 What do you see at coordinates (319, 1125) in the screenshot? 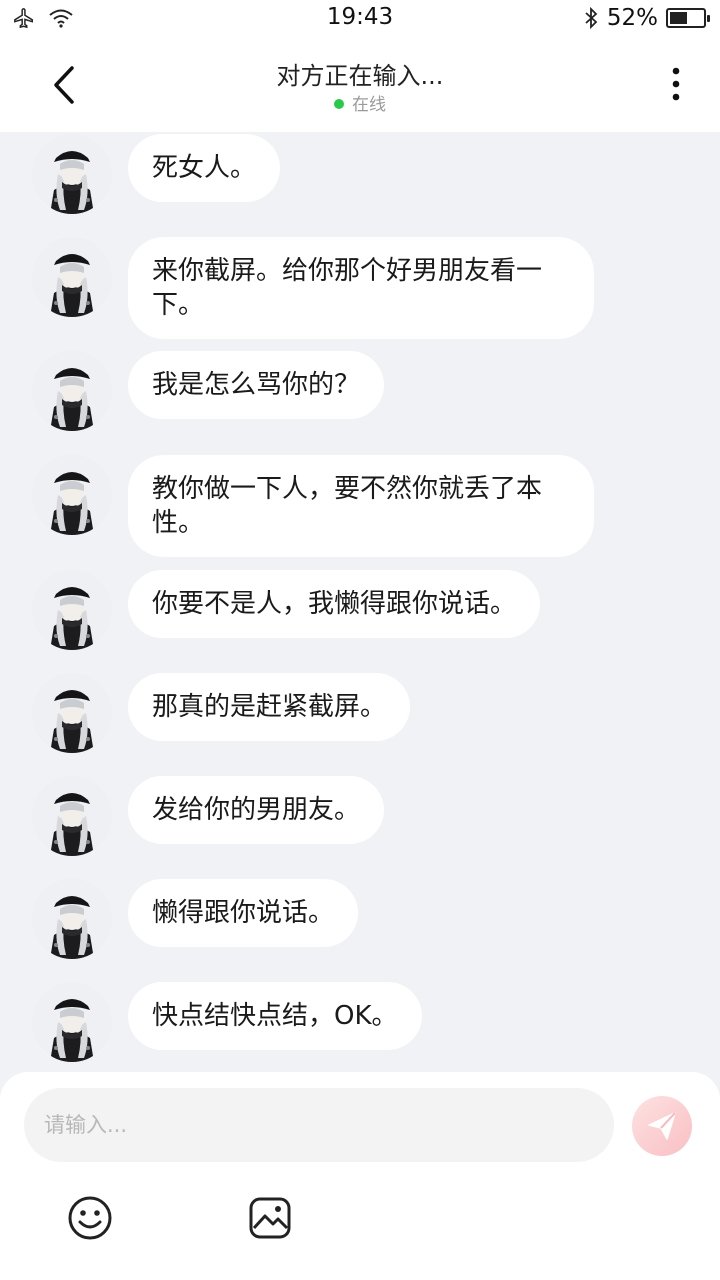
I see `message-input` at bounding box center [319, 1125].